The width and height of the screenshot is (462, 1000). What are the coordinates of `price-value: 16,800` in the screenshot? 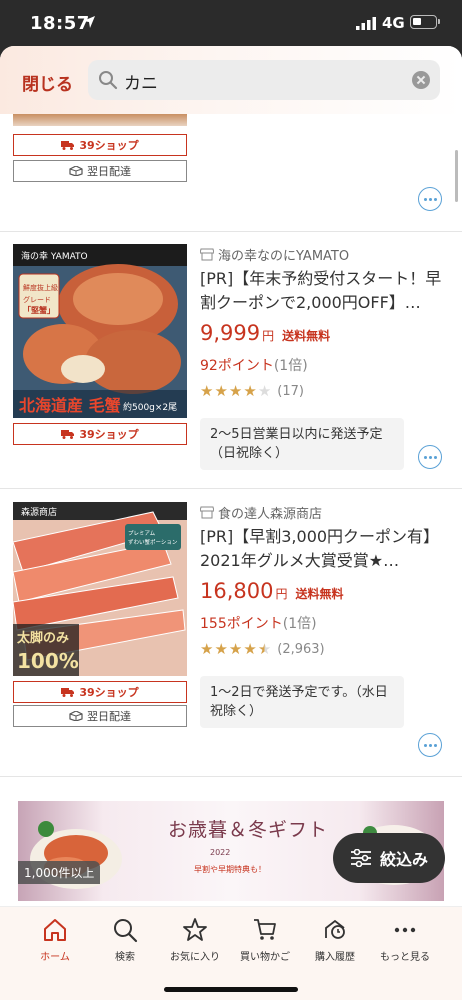 It's located at (237, 591).